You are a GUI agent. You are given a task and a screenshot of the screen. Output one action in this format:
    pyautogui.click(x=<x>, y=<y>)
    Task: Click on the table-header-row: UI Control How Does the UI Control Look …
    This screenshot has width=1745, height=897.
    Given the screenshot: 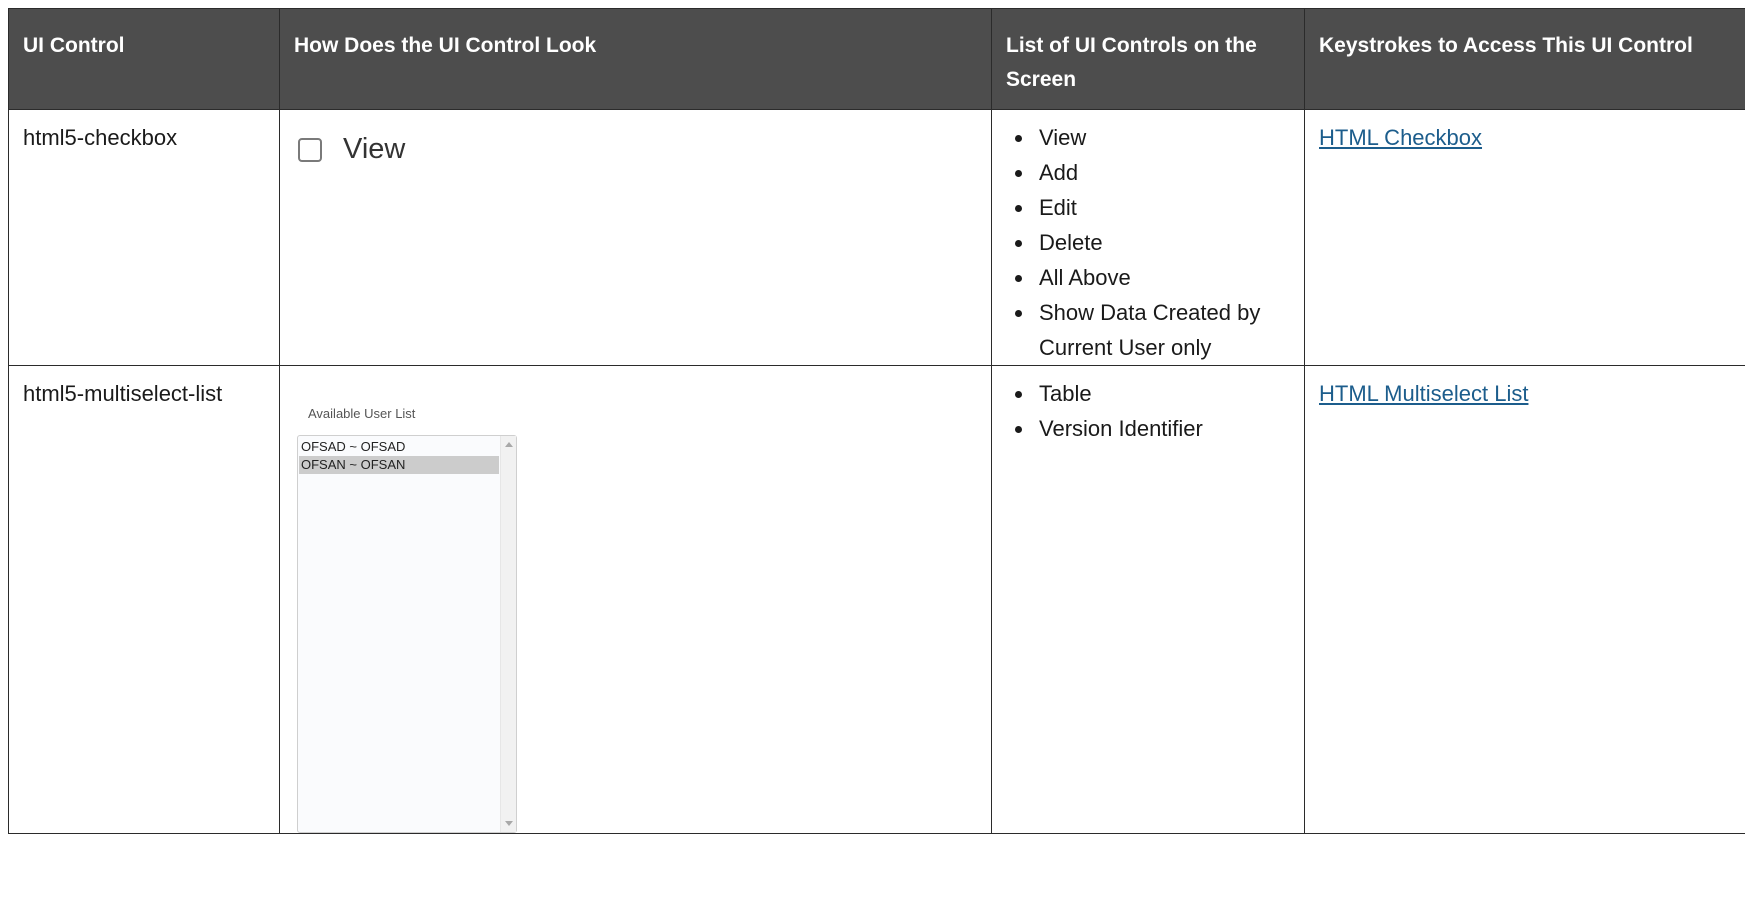 What is the action you would take?
    pyautogui.click(x=876, y=59)
    